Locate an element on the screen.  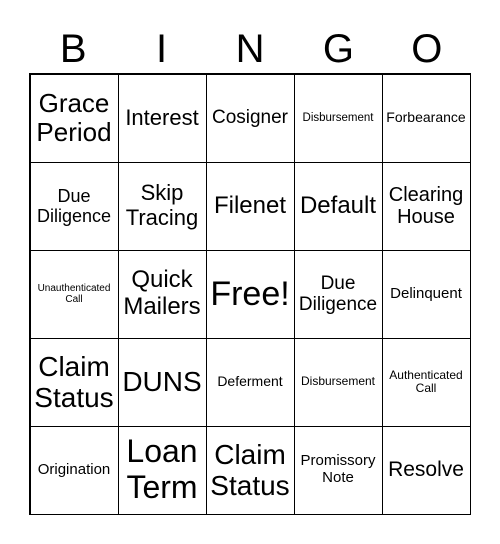
cell-text: Default is located at coordinates (338, 205).